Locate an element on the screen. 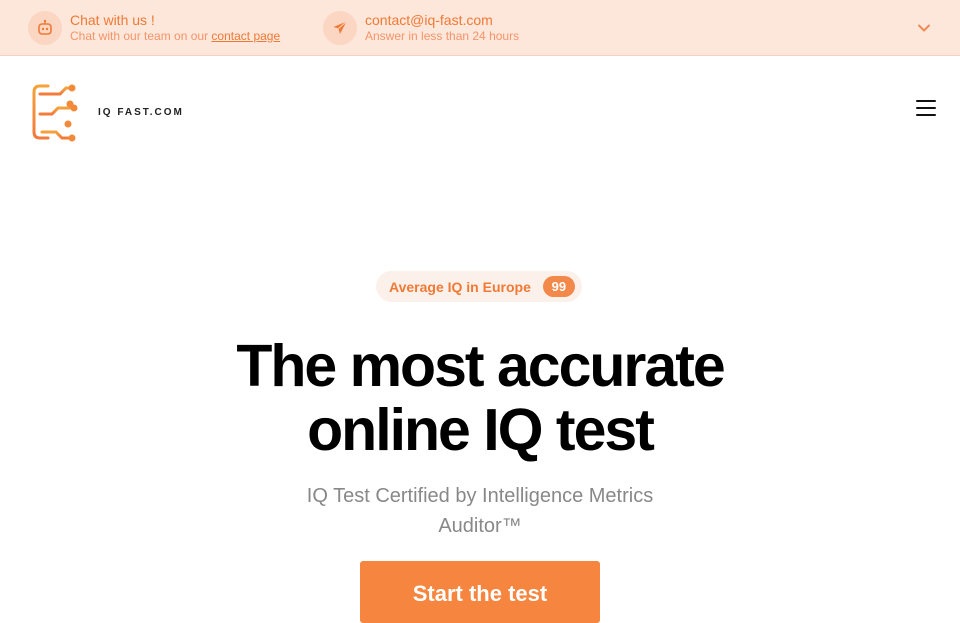  paper-plane-icon is located at coordinates (340, 28).